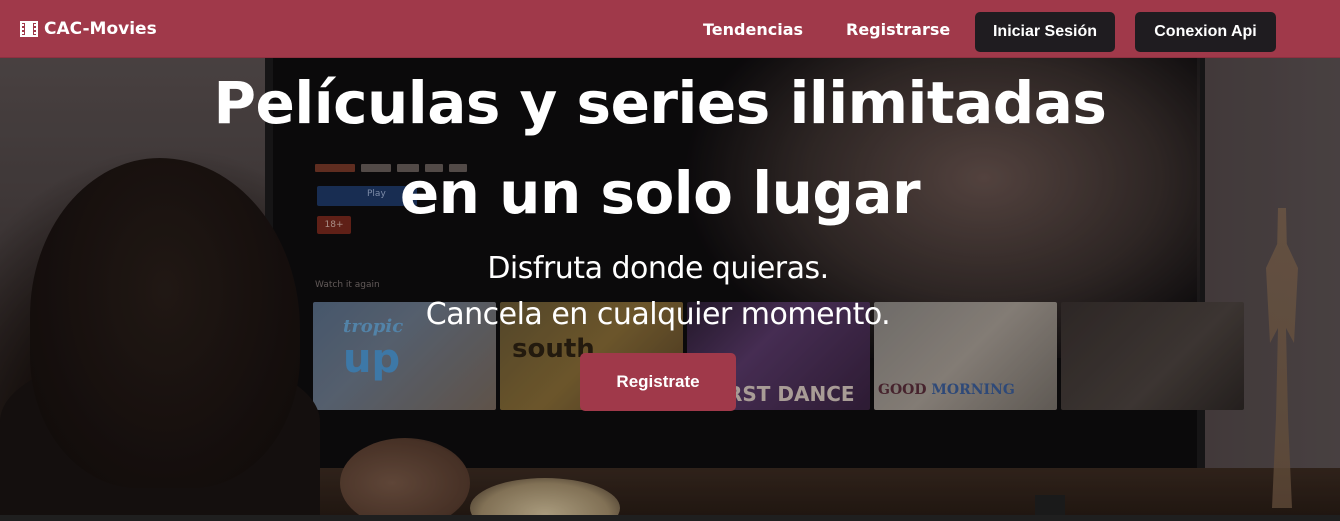 Image resolution: width=1340 pixels, height=521 pixels. Describe the element at coordinates (660, 103) in the screenshot. I see `hero-title-line: Películas y series ilimitadas` at that location.